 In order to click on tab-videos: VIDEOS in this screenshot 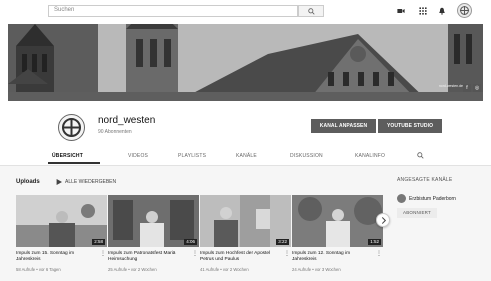, I will do `click(138, 156)`.